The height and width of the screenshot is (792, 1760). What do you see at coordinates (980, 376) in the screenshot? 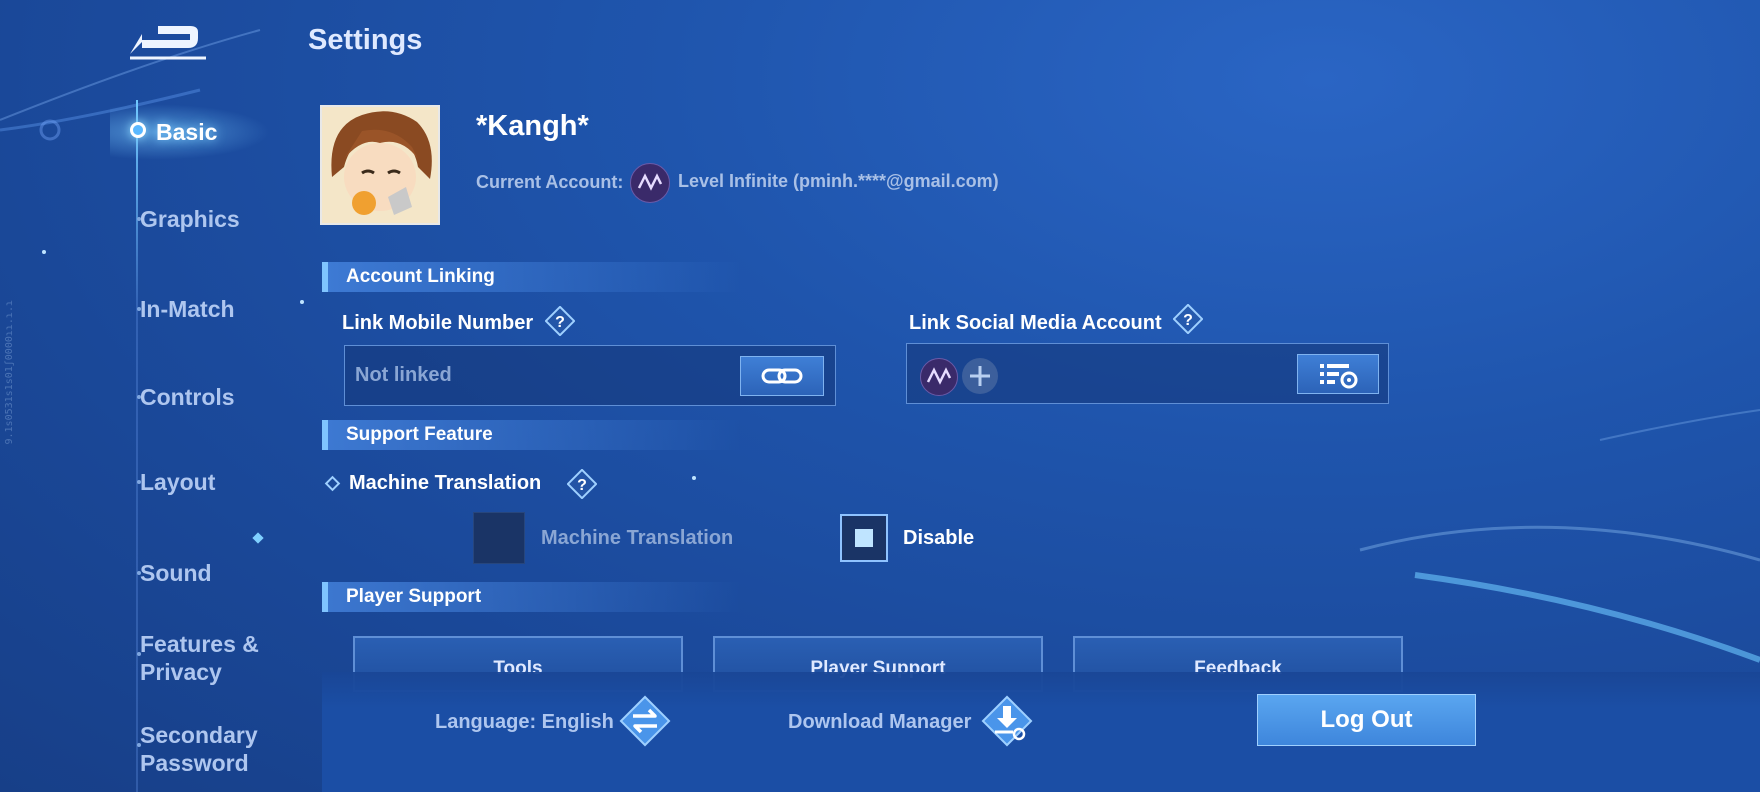
I see `add-social-account-icon` at bounding box center [980, 376].